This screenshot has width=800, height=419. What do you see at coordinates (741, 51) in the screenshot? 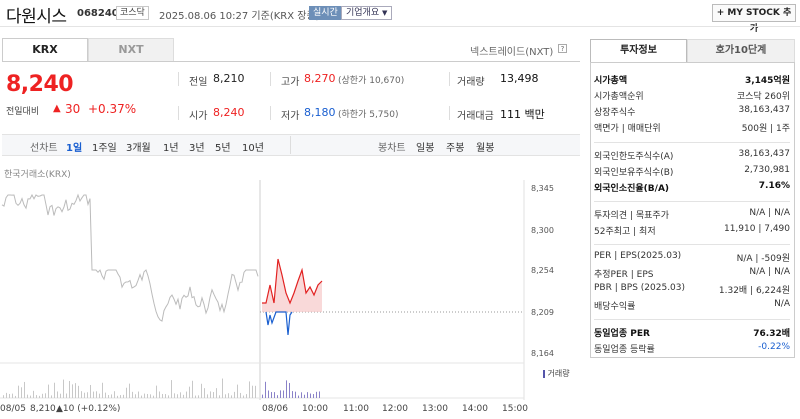
I see `tab-orderbook: 호가10단계` at bounding box center [741, 51].